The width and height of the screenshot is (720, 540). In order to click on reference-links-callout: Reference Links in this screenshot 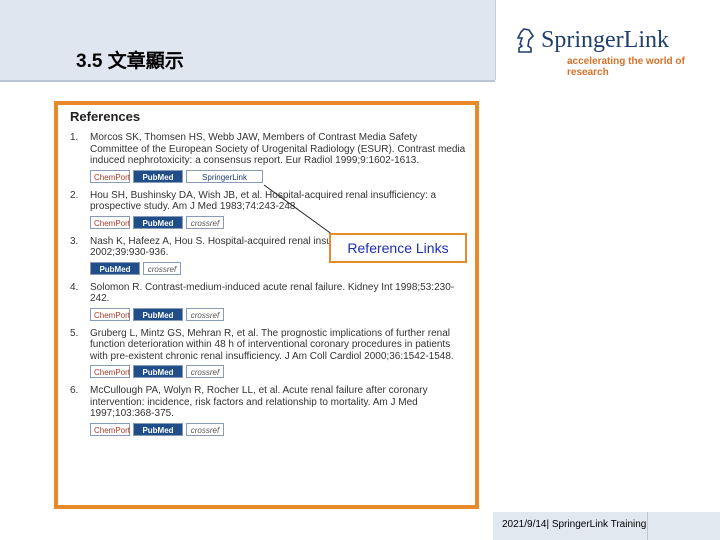, I will do `click(398, 248)`.